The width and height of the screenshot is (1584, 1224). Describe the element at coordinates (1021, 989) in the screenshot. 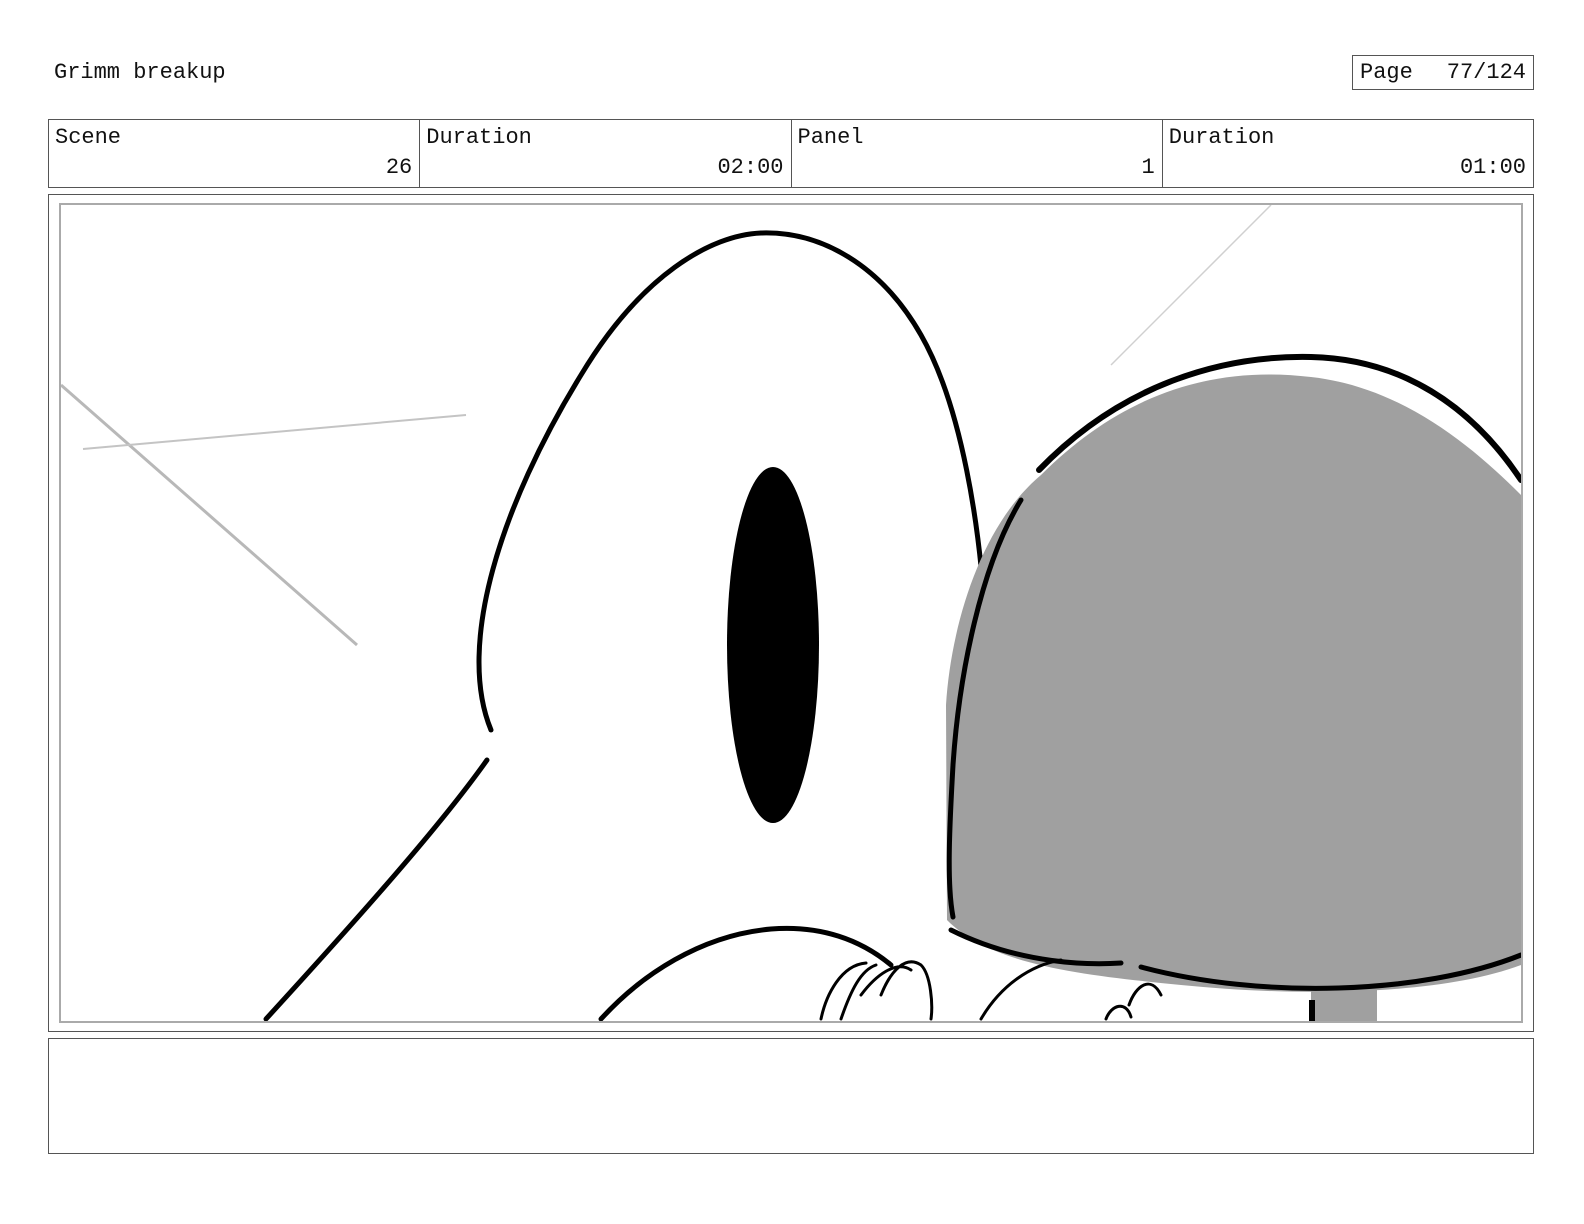

I see `mass-lower-line` at that location.